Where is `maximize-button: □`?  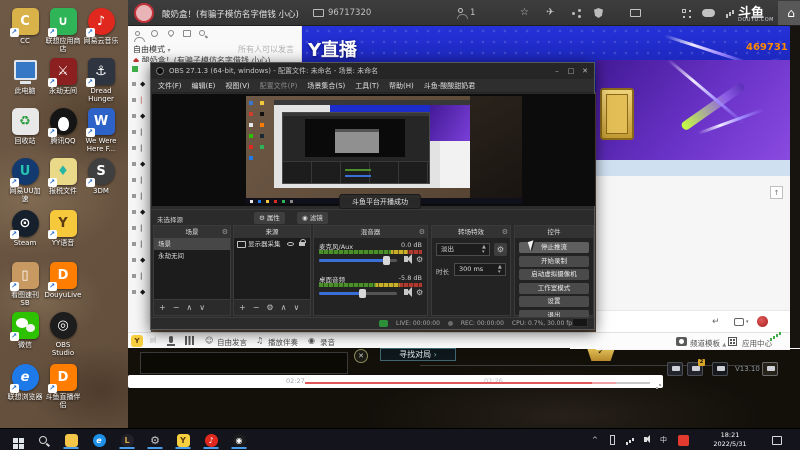 maximize-button: □ is located at coordinates (571, 71).